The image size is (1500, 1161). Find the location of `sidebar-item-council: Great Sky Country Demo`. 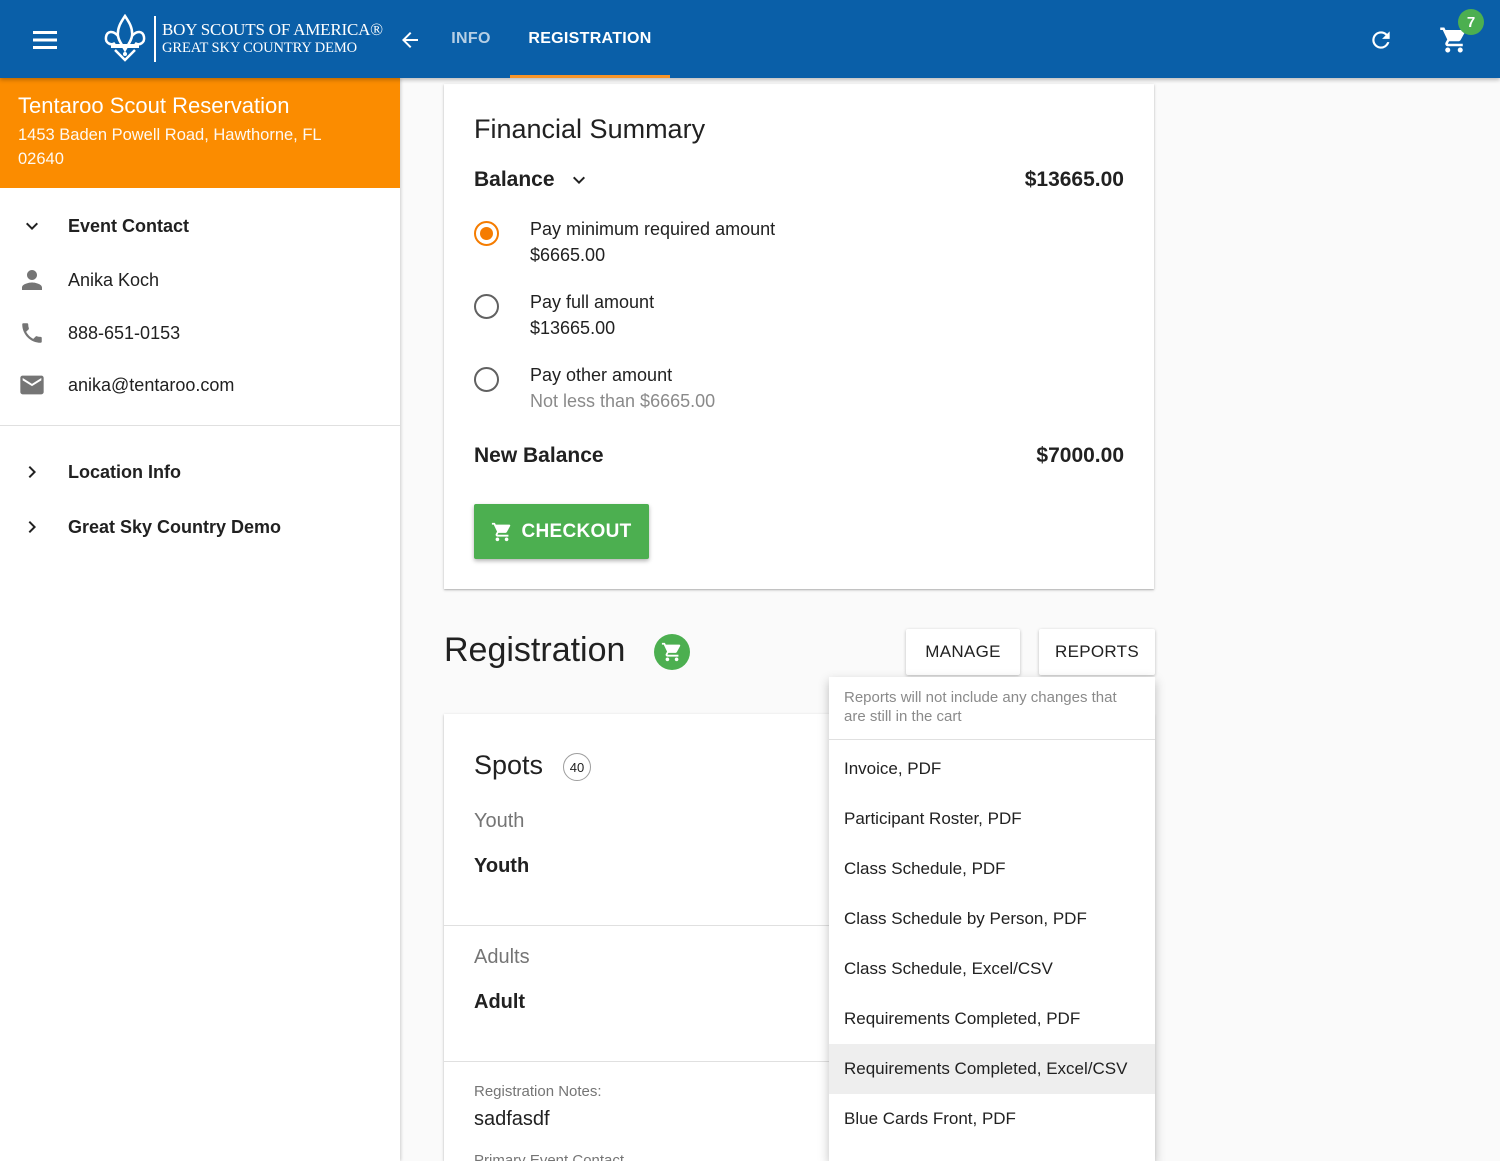

sidebar-item-council: Great Sky Country Demo is located at coordinates (200, 527).